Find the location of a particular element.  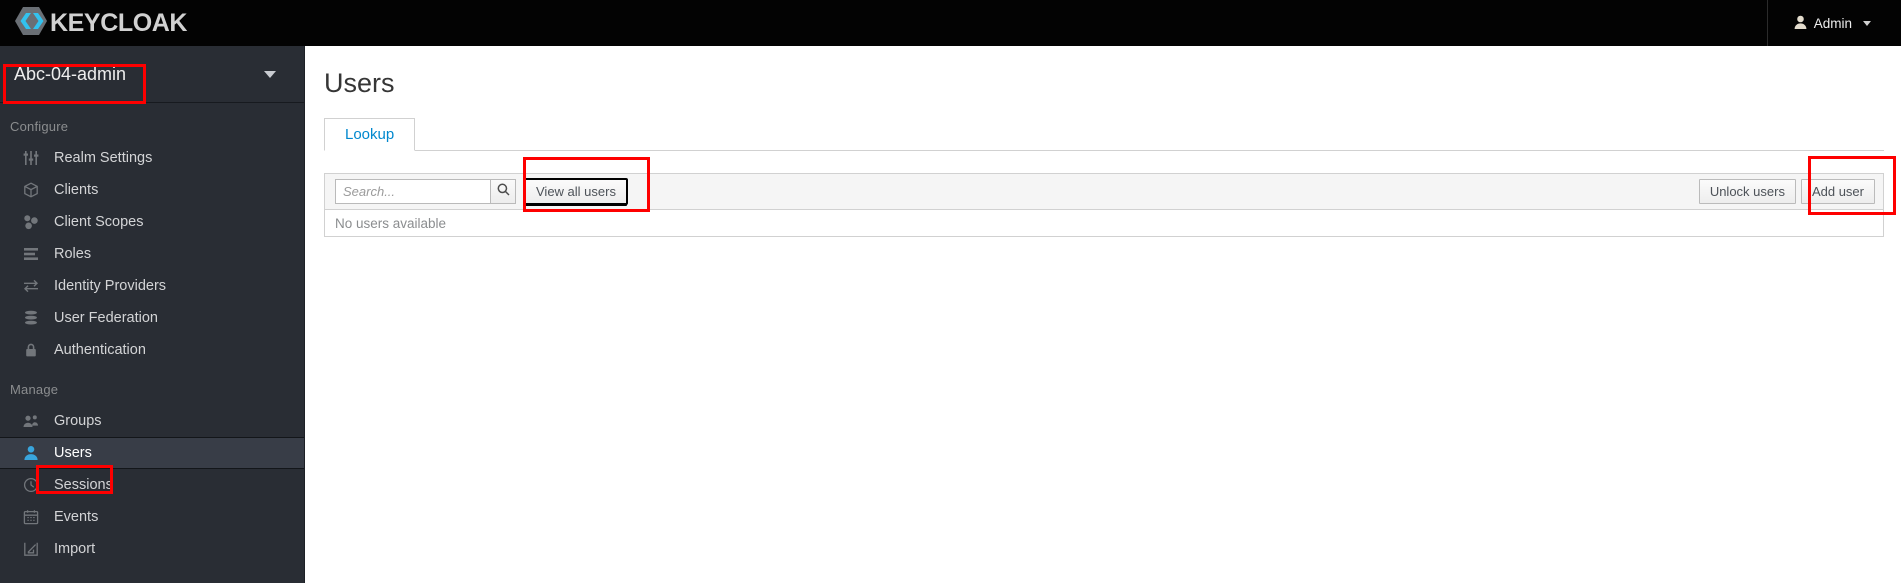

admin-menu: Admin is located at coordinates (1833, 23).